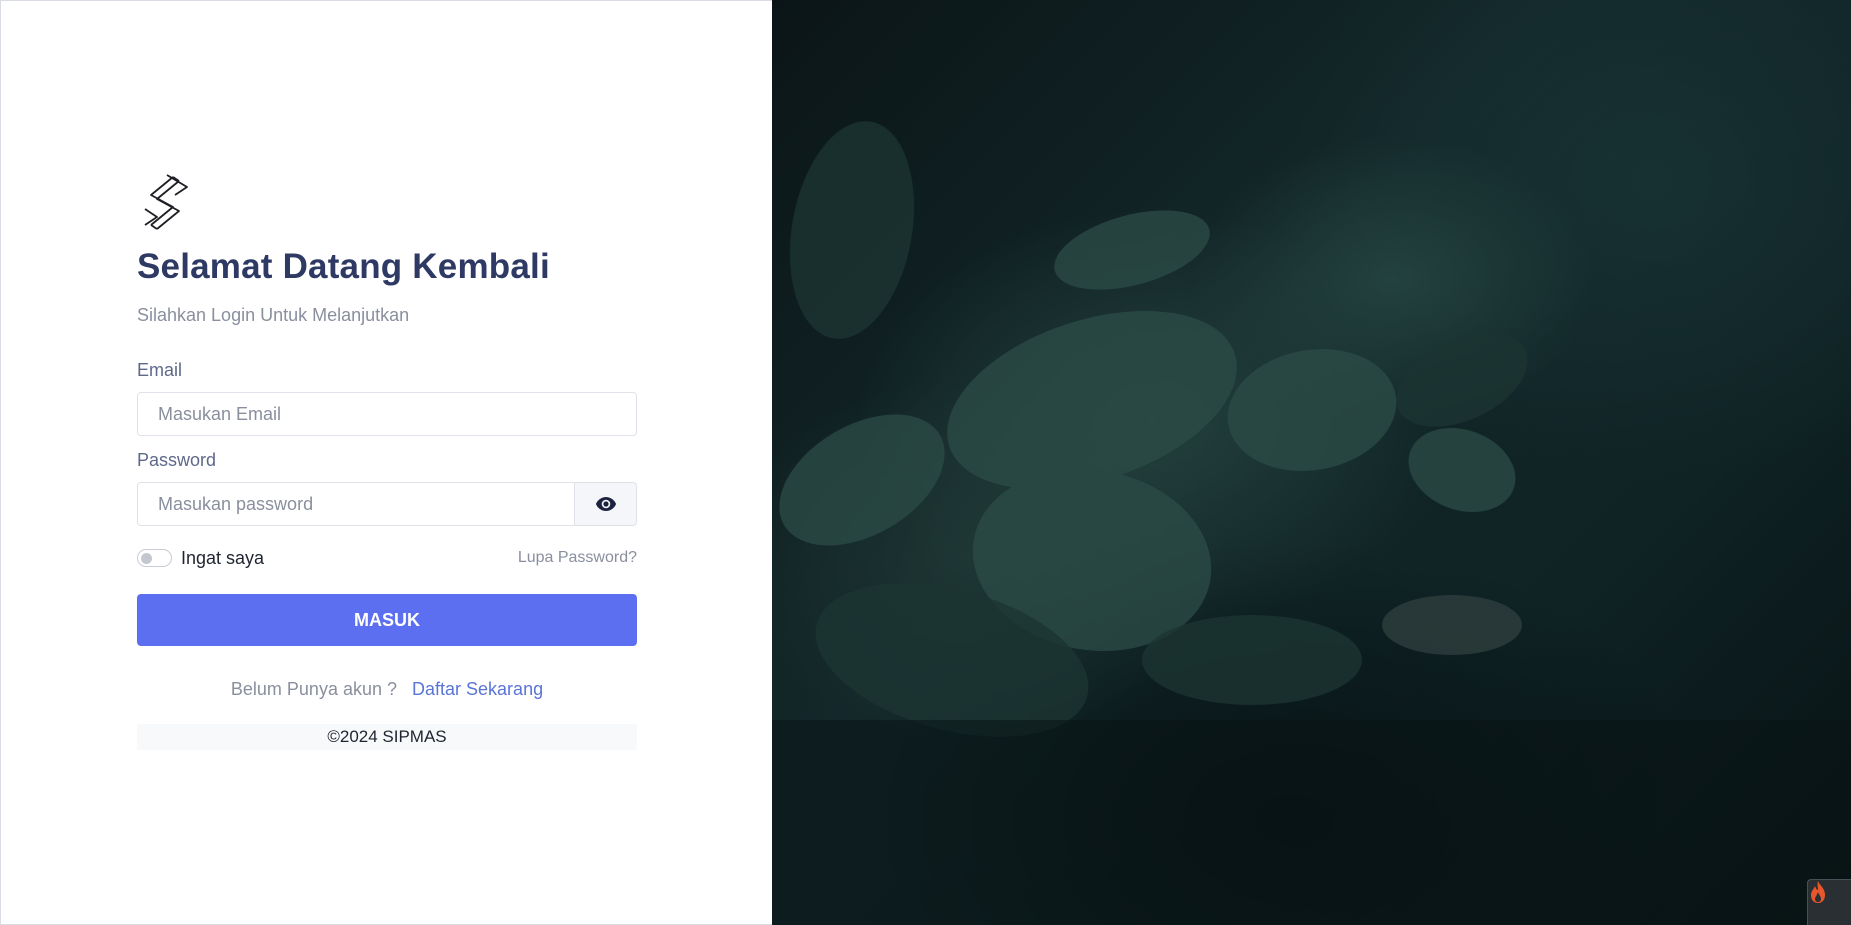 This screenshot has width=1851, height=925. What do you see at coordinates (154, 558) in the screenshot?
I see `remember-toggle` at bounding box center [154, 558].